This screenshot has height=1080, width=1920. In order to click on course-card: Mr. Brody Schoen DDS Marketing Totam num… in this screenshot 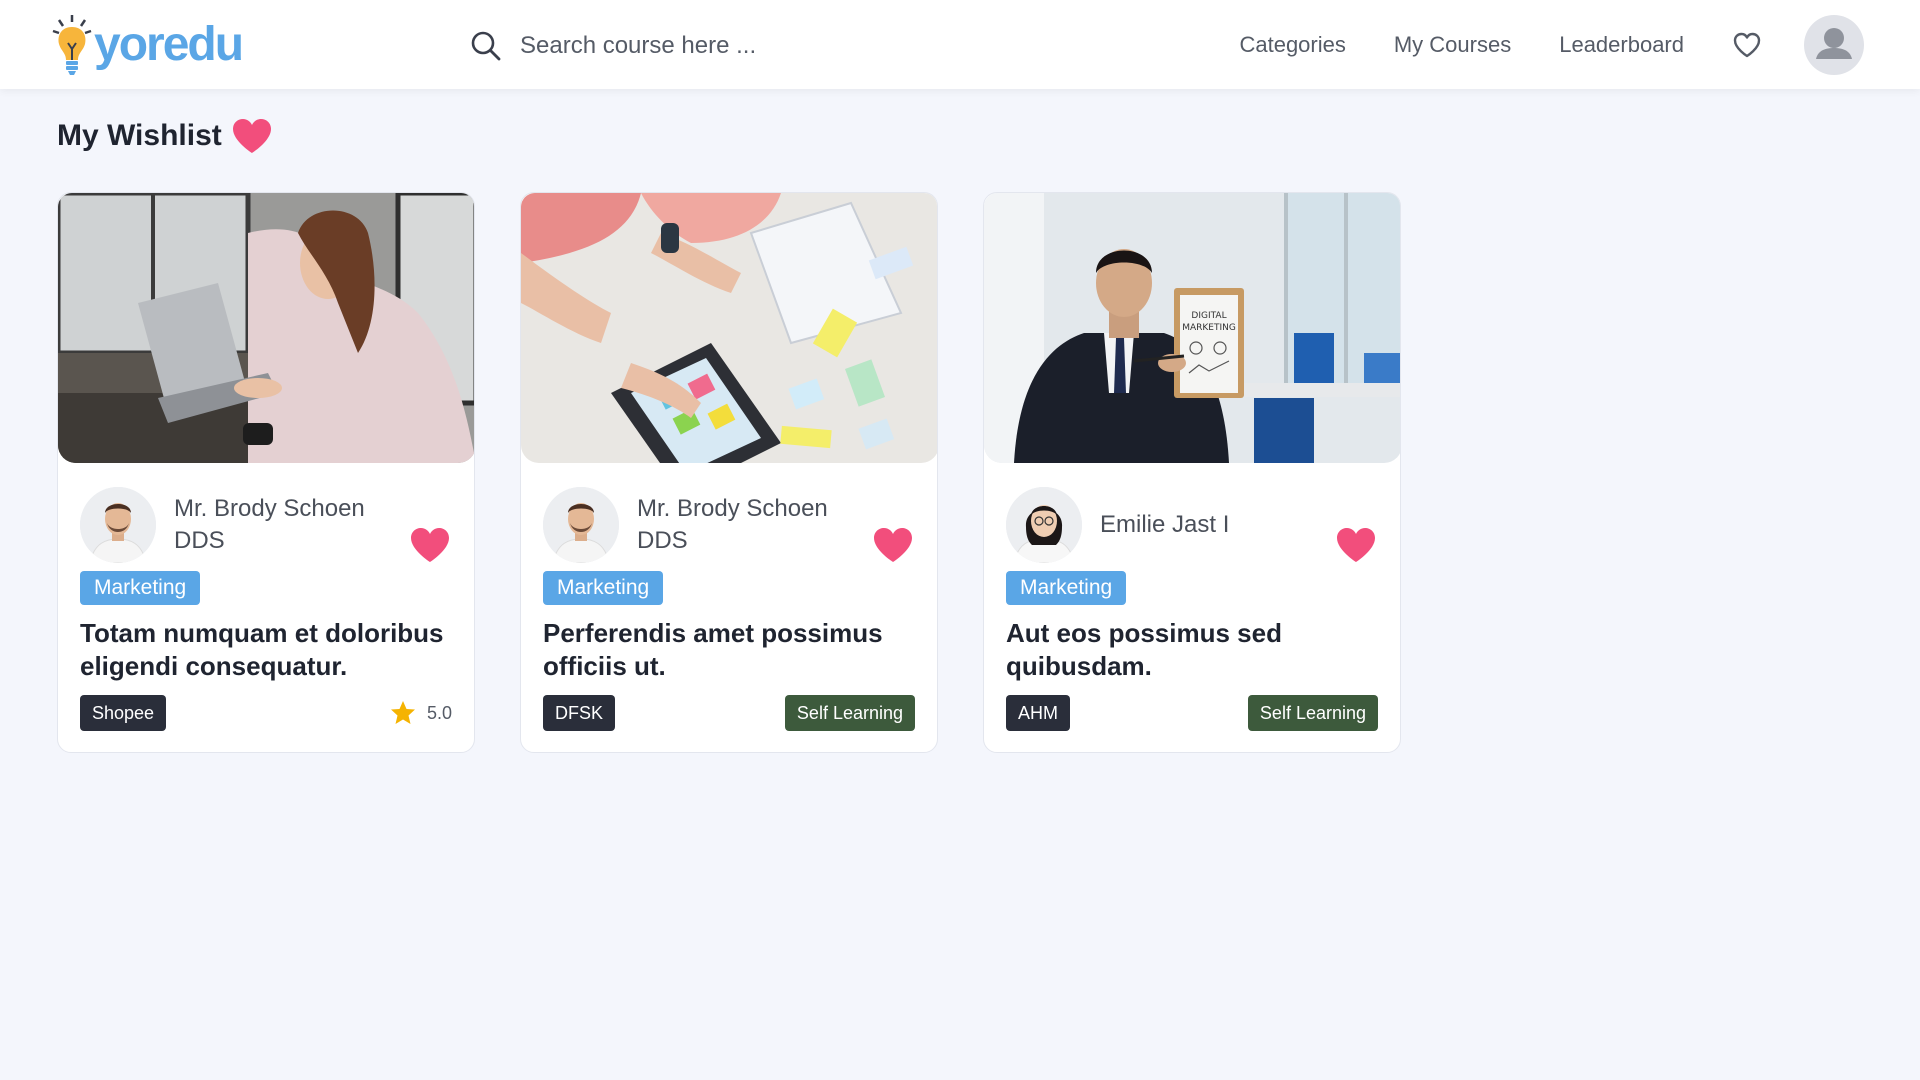, I will do `click(266, 472)`.